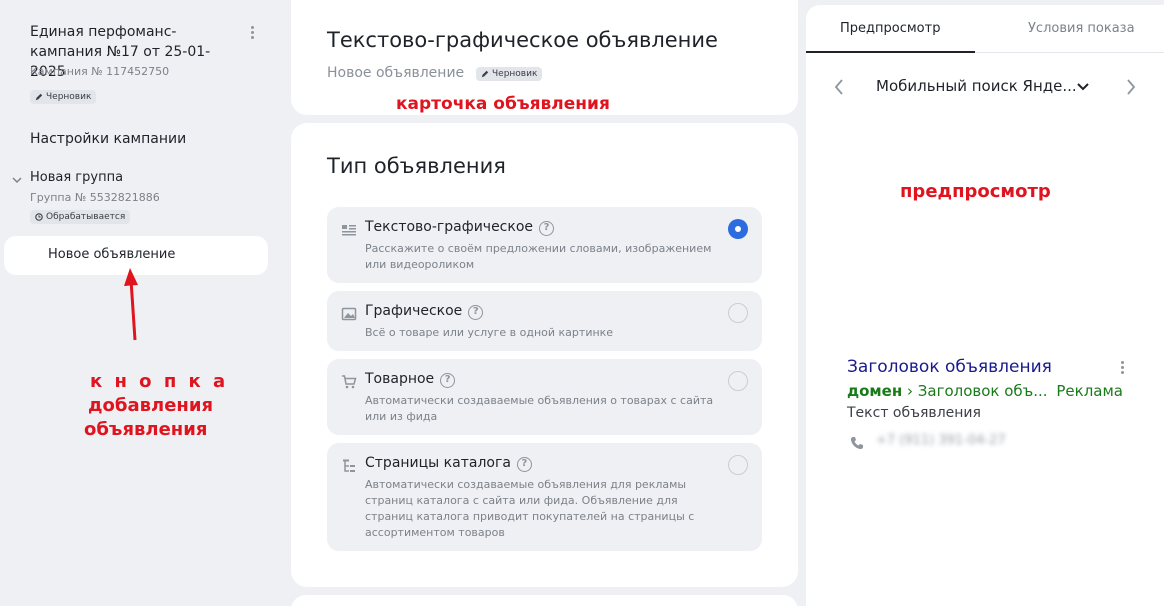 This screenshot has height=606, width=1164. I want to click on snippet-title: Заголовок объявления, so click(949, 367).